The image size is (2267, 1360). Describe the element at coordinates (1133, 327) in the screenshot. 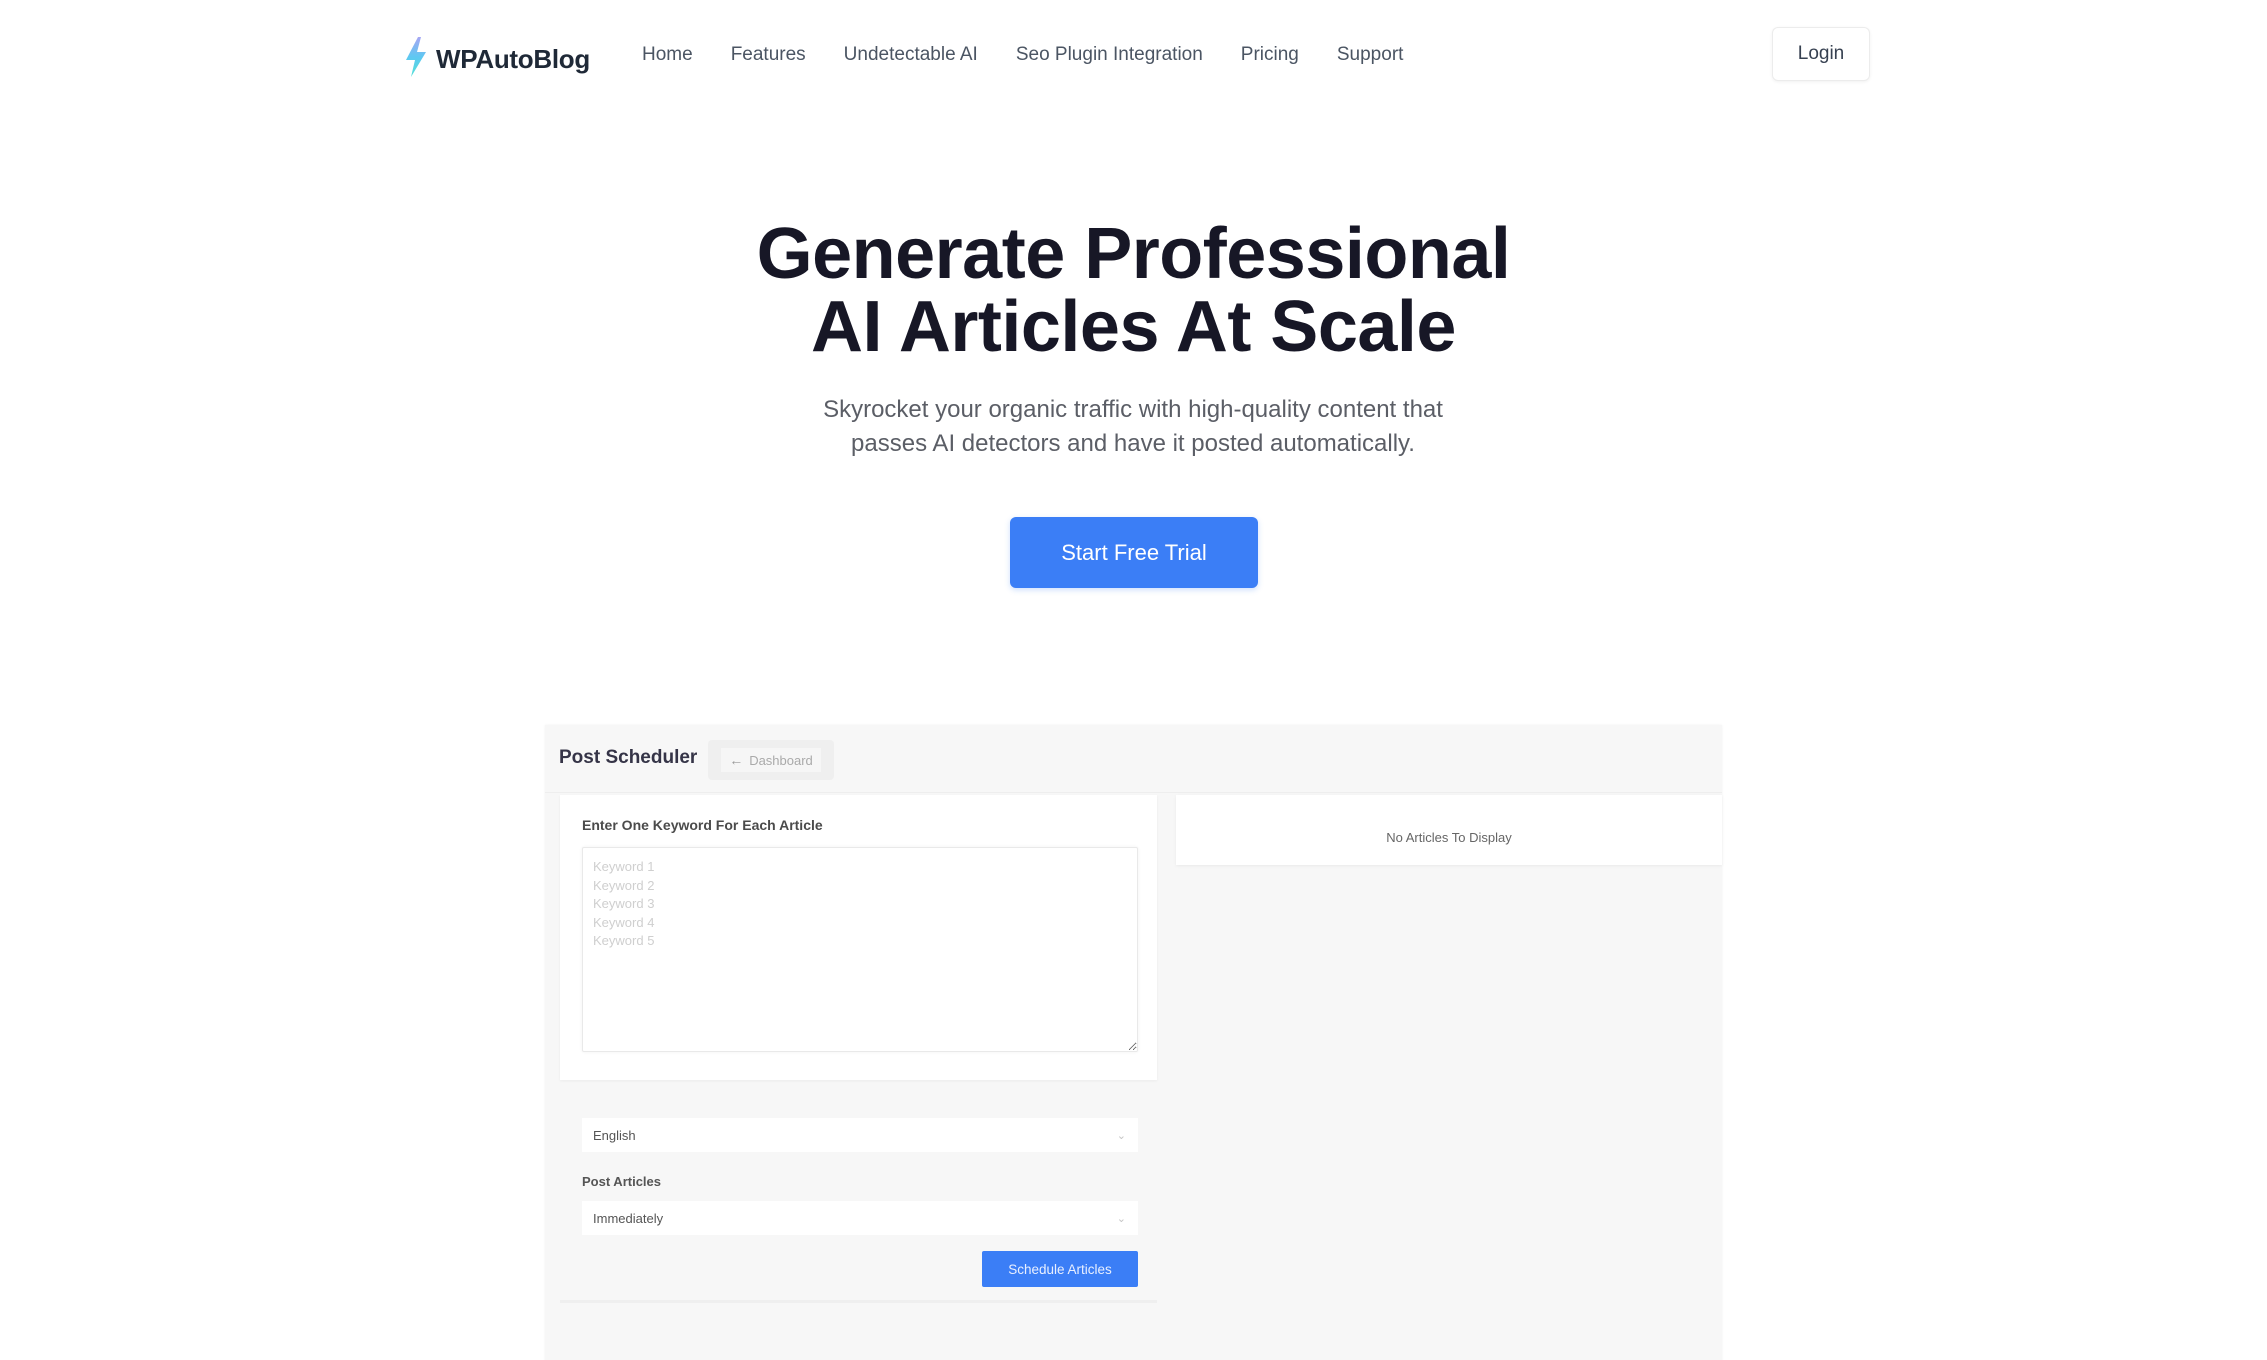

I see `hero-title-line-2: AI Articles At Scale` at that location.